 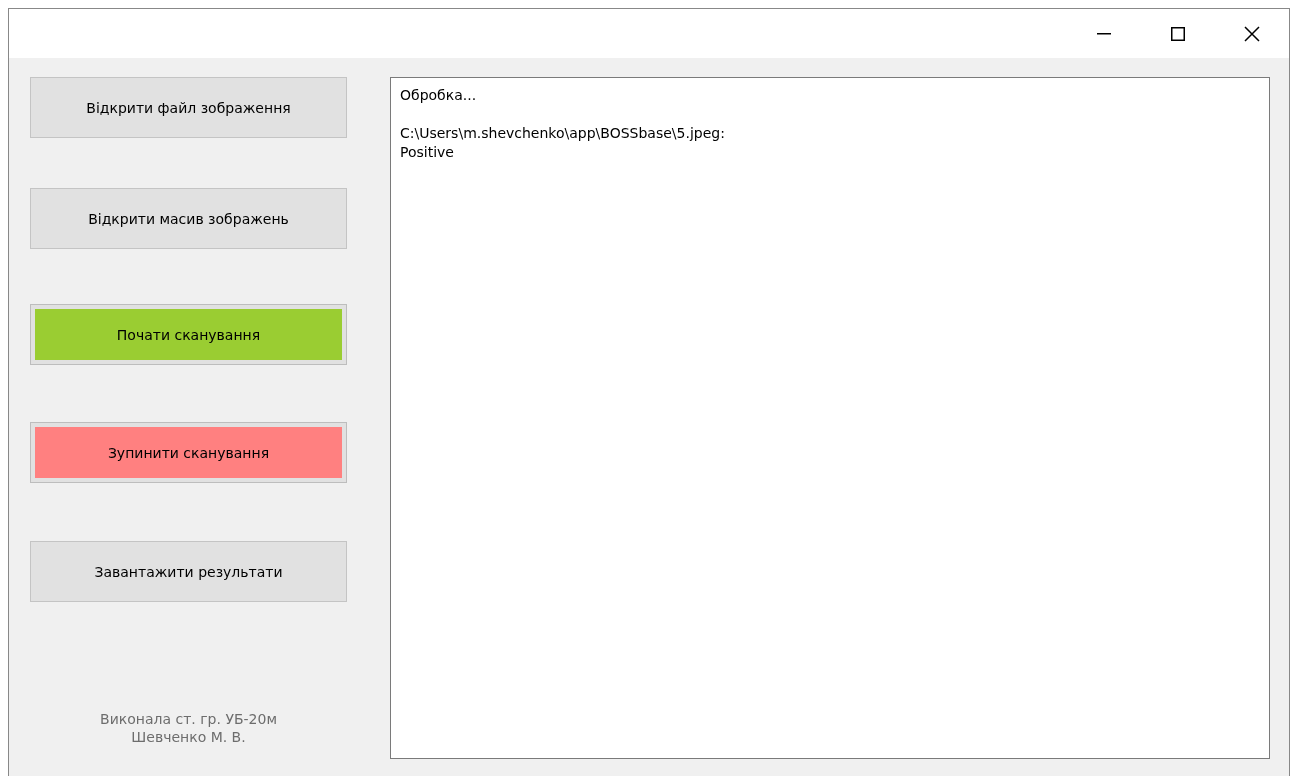 What do you see at coordinates (1178, 33) in the screenshot?
I see `maximize-icon` at bounding box center [1178, 33].